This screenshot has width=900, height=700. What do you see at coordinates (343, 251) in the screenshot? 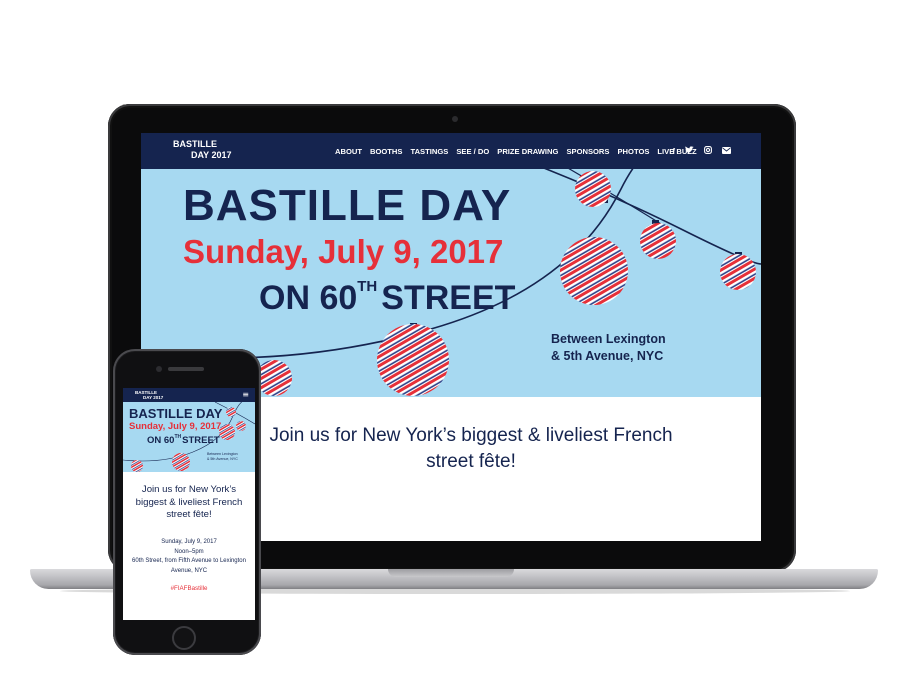
I see `hero-date: Sunday, July 9, 2017` at bounding box center [343, 251].